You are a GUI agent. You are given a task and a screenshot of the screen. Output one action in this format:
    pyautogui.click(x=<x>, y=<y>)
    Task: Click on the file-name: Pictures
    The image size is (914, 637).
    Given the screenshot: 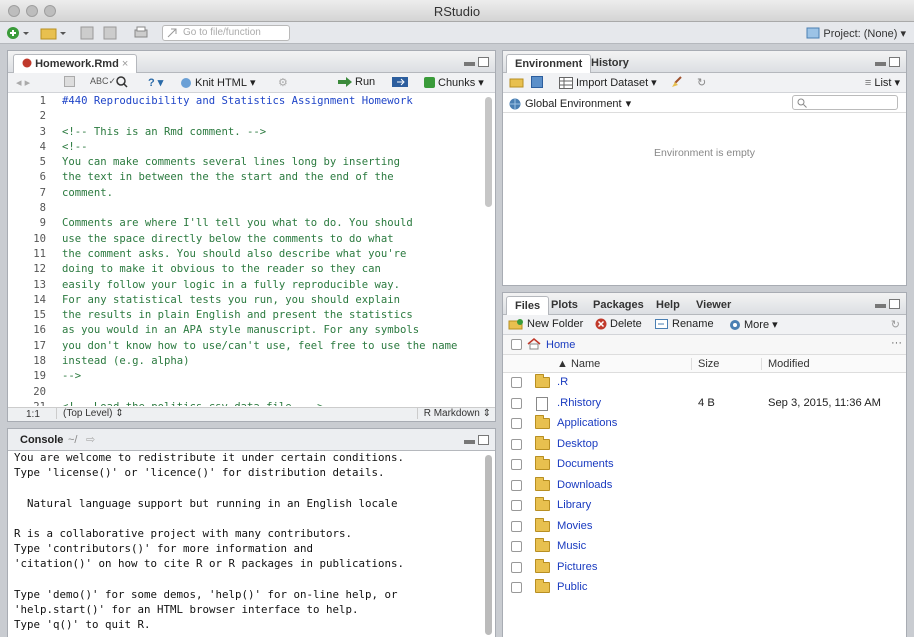 What is the action you would take?
    pyautogui.click(x=577, y=567)
    